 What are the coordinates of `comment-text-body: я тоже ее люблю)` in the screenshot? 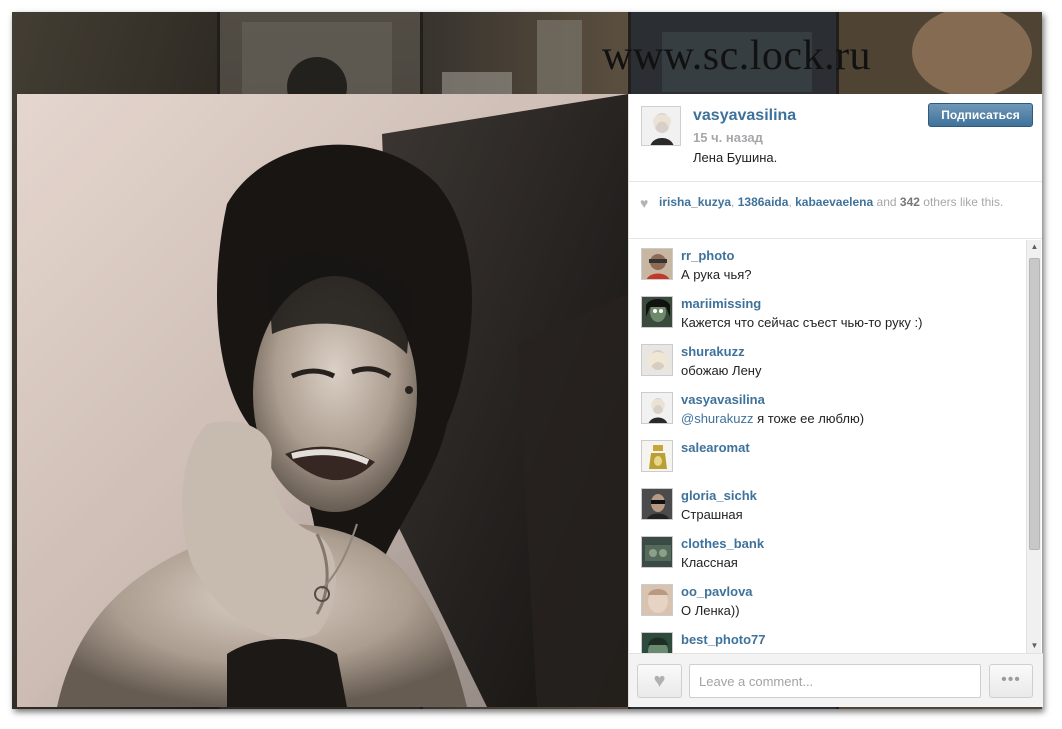 It's located at (809, 418).